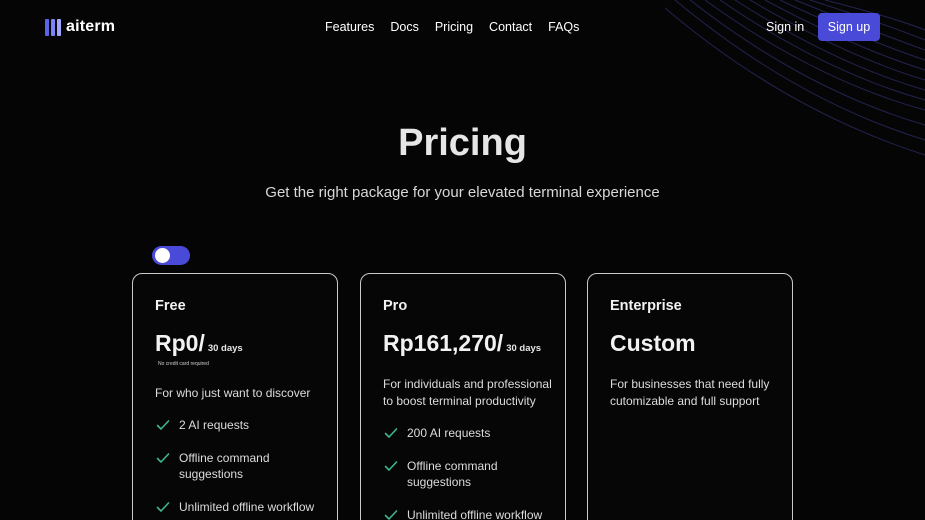  I want to click on price-amount: Custom, so click(653, 343).